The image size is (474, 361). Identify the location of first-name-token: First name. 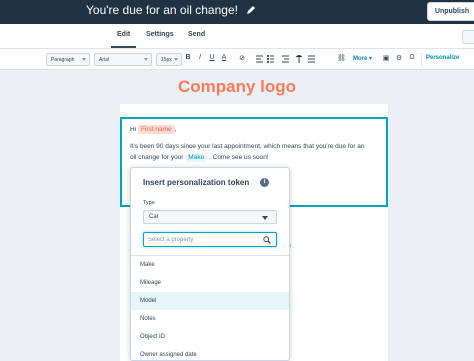
(156, 129).